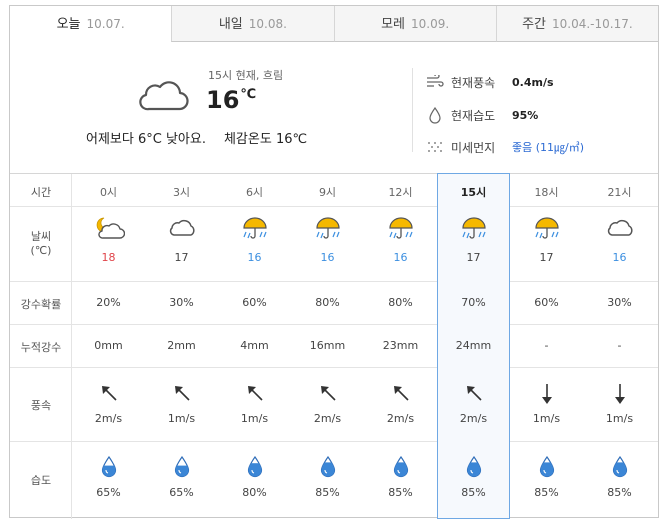  Describe the element at coordinates (393, 24) in the screenshot. I see `tab-label: 모레` at that location.